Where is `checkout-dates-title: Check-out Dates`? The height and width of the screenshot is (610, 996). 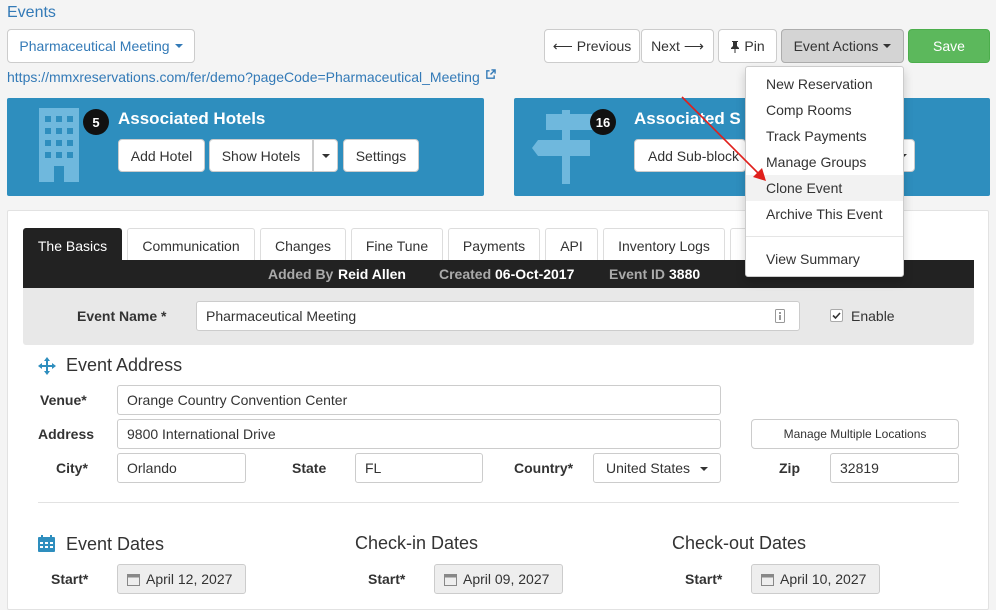 checkout-dates-title: Check-out Dates is located at coordinates (739, 543).